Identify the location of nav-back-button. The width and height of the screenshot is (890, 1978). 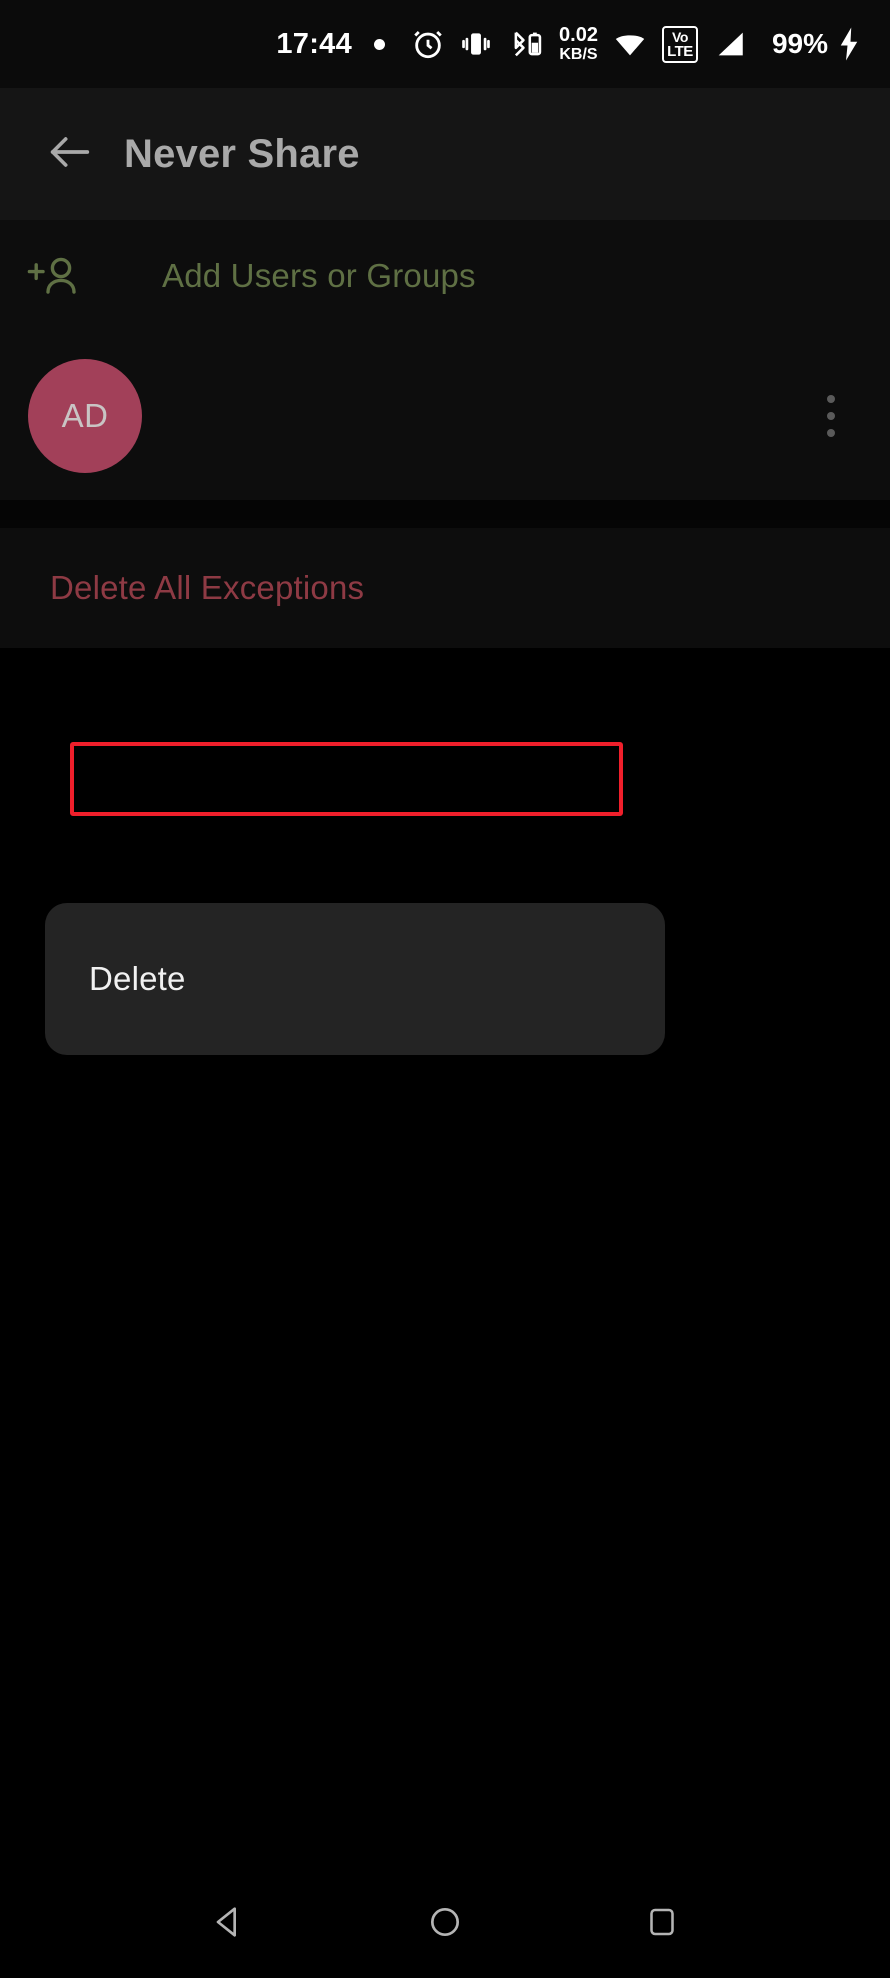
(228, 1924).